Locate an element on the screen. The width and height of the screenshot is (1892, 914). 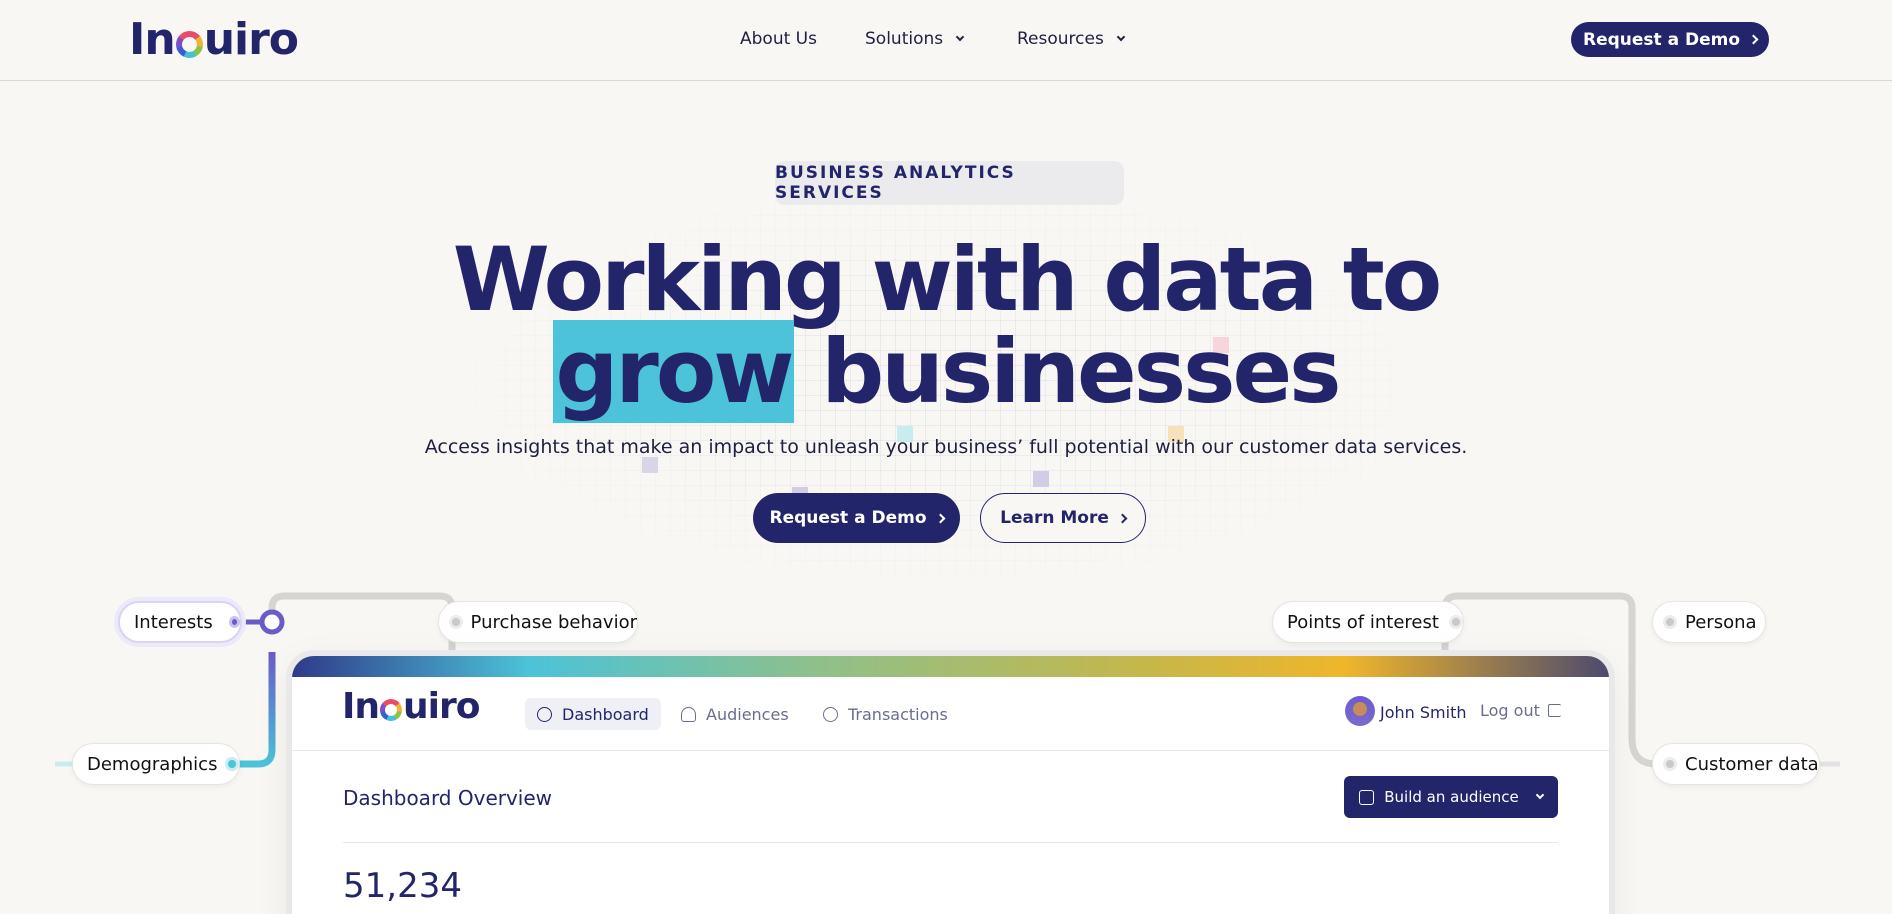
dashboard-nav-divider is located at coordinates (950, 750).